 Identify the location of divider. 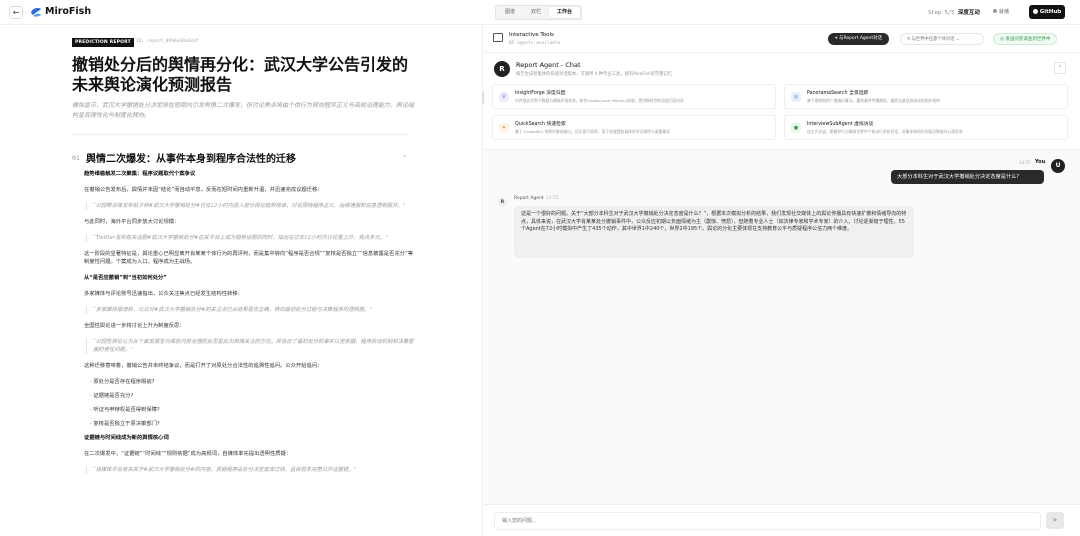
(240, 134).